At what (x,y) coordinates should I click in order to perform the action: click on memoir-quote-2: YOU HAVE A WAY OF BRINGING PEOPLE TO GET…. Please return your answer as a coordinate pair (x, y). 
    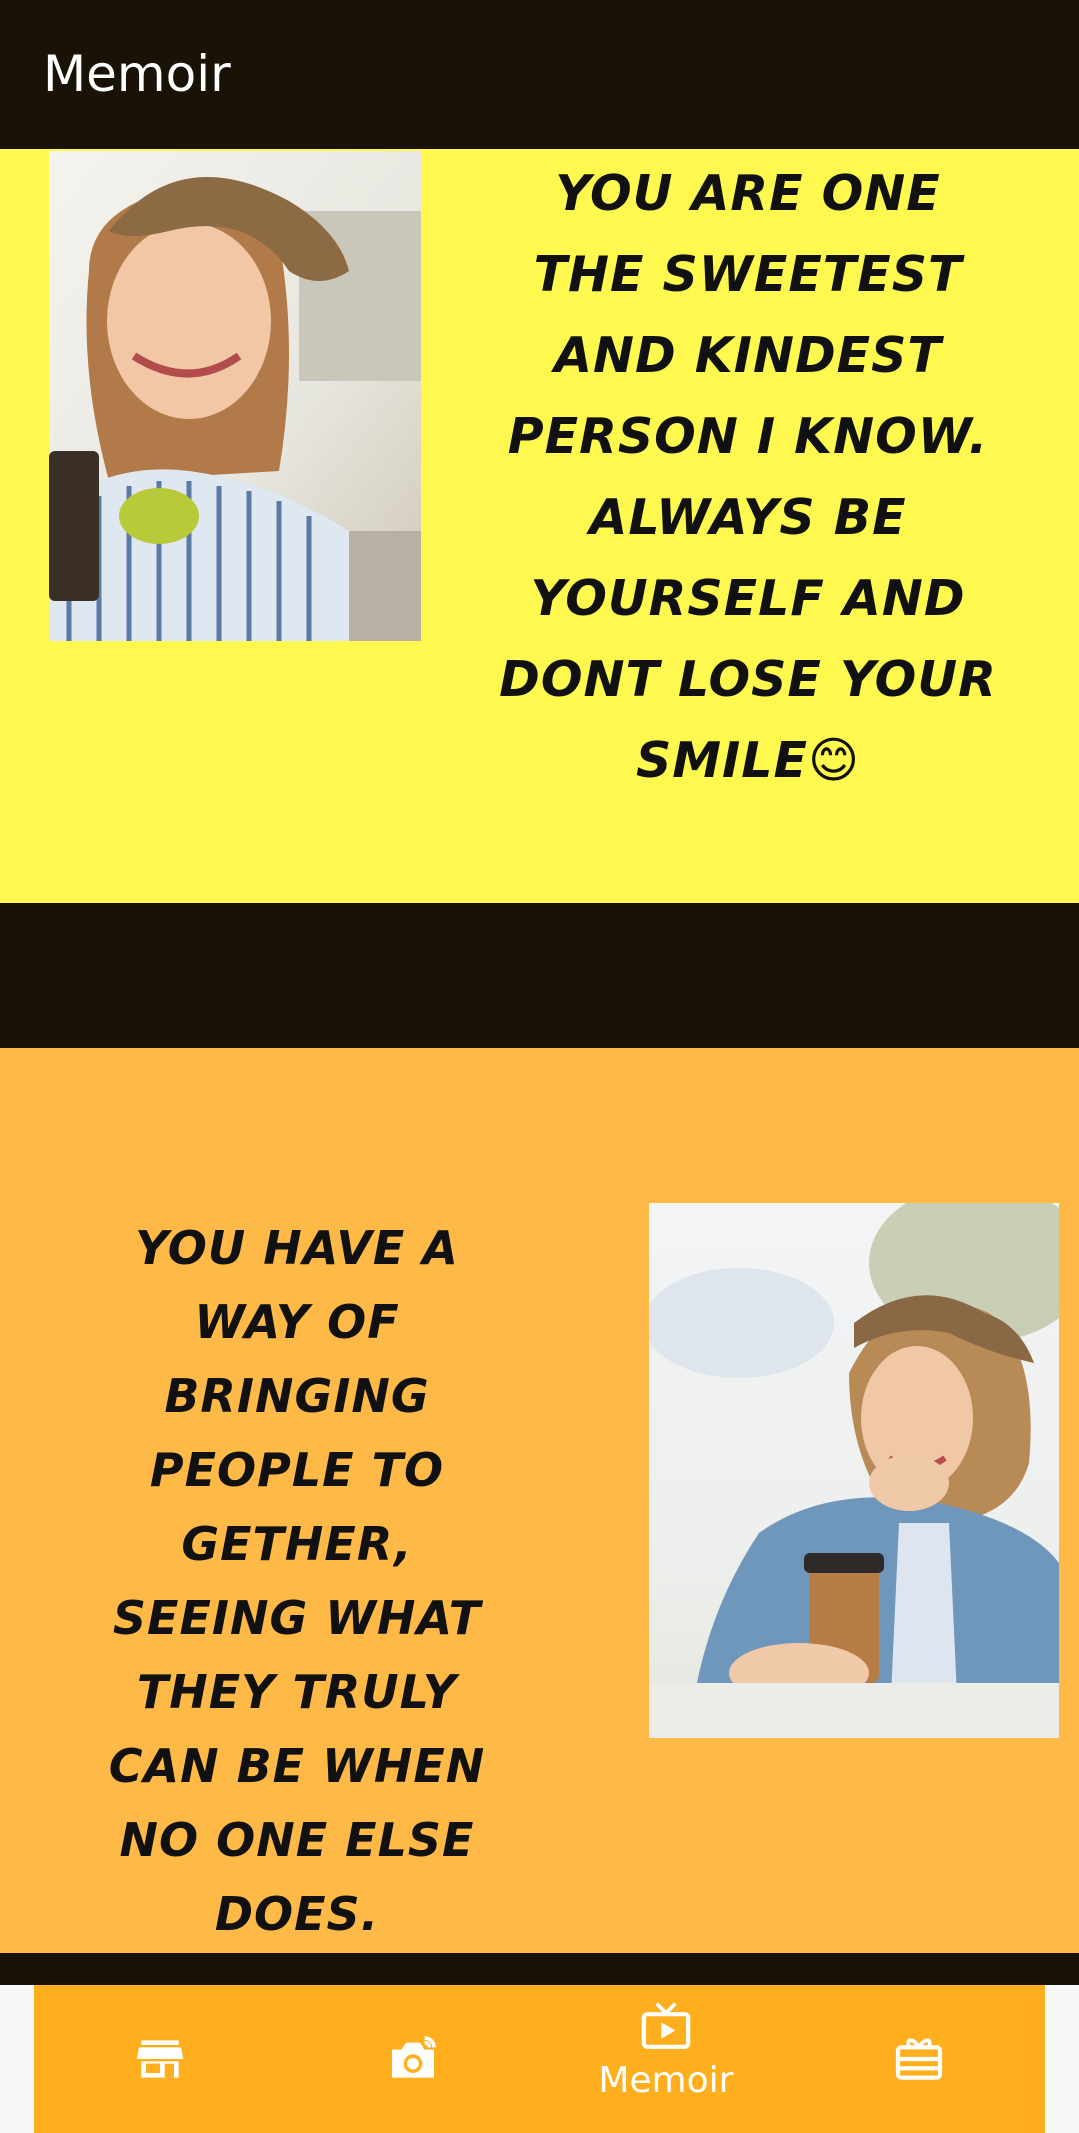
    Looking at the image, I should click on (297, 1581).